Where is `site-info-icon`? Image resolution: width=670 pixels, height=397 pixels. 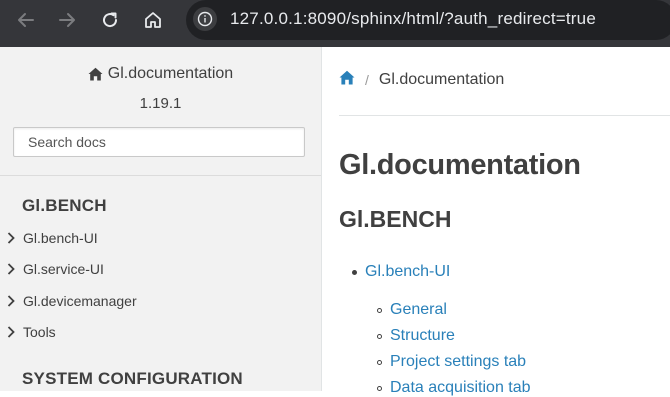
site-info-icon is located at coordinates (205, 19).